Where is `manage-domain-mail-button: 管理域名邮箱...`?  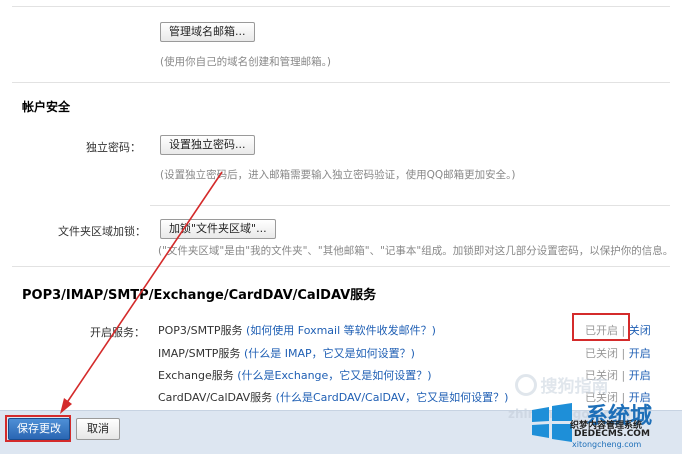
manage-domain-mail-button: 管理域名邮箱... is located at coordinates (207, 32).